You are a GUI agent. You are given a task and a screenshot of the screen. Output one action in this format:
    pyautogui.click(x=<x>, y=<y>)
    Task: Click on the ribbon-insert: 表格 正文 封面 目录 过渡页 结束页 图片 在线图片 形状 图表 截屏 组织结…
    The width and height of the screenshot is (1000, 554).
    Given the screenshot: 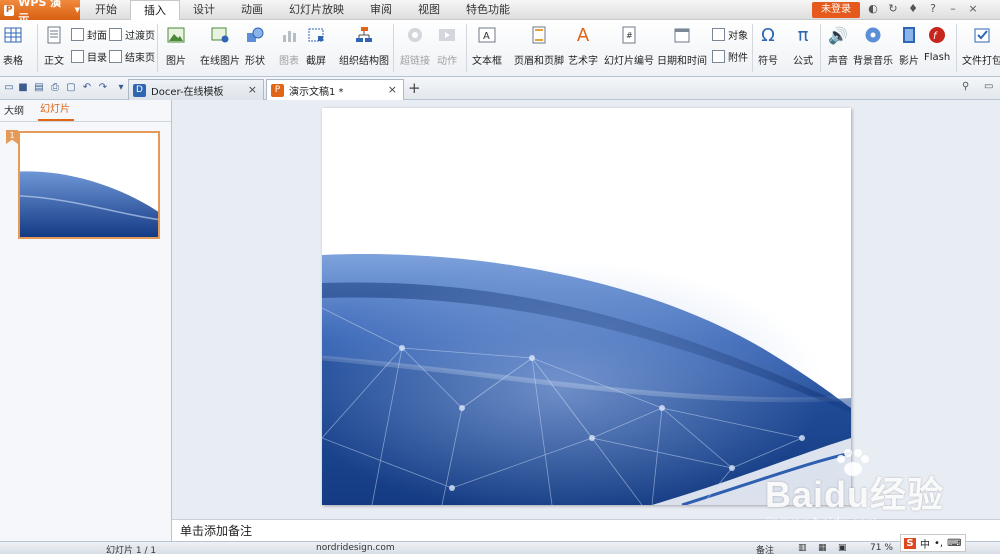 What is the action you would take?
    pyautogui.click(x=500, y=48)
    